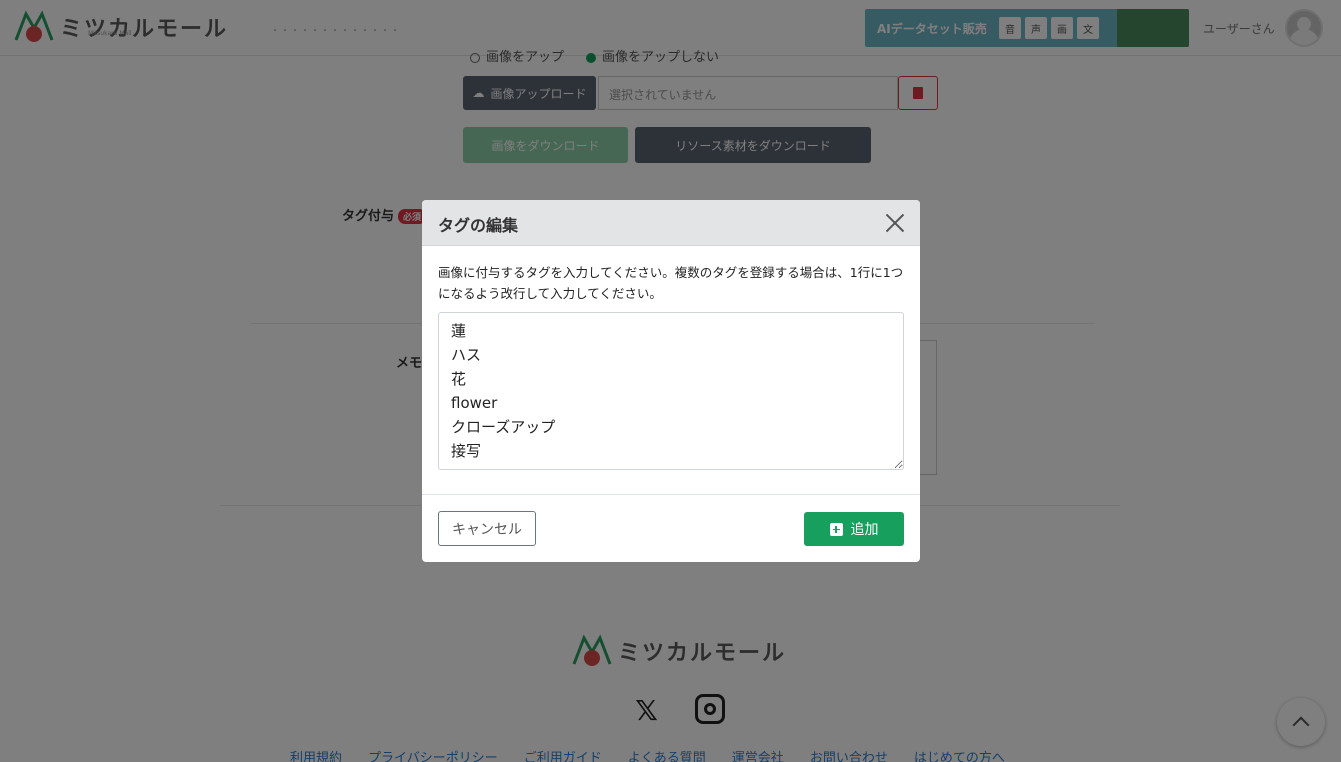 The image size is (1341, 762). What do you see at coordinates (836, 529) in the screenshot?
I see `plus-square-icon` at bounding box center [836, 529].